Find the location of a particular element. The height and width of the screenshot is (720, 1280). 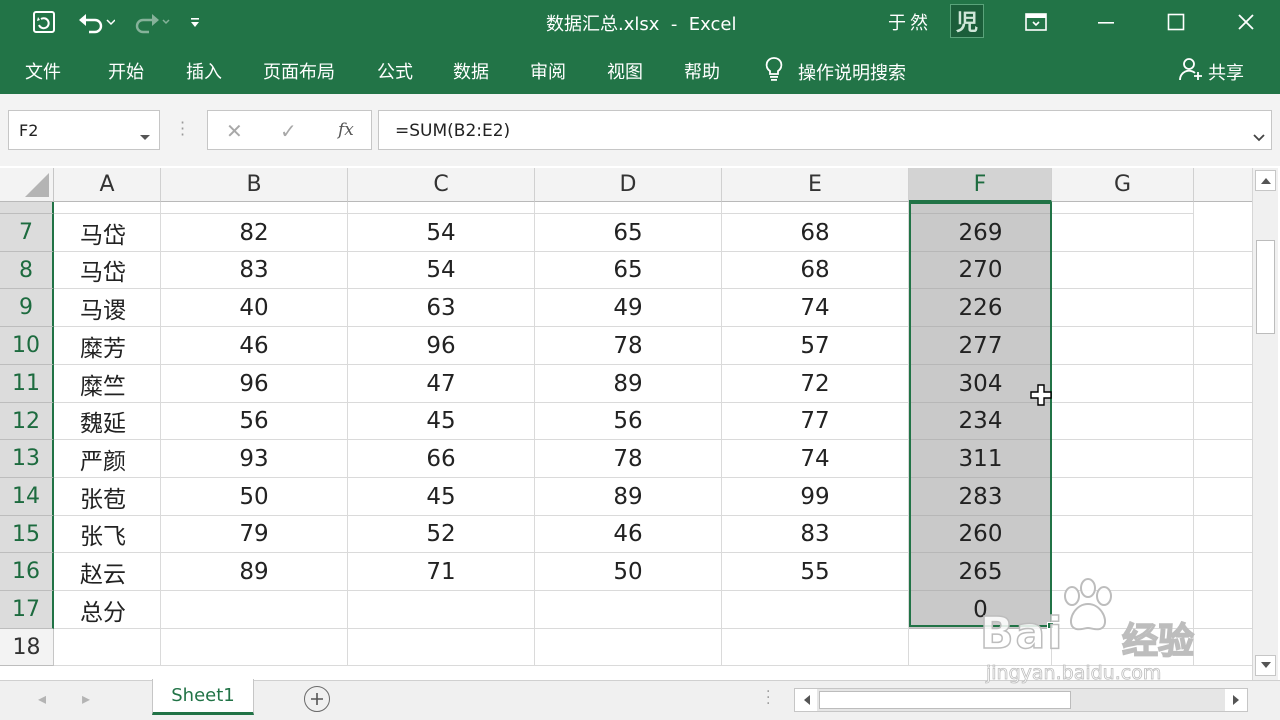

table-cell: 78 is located at coordinates (628, 459).